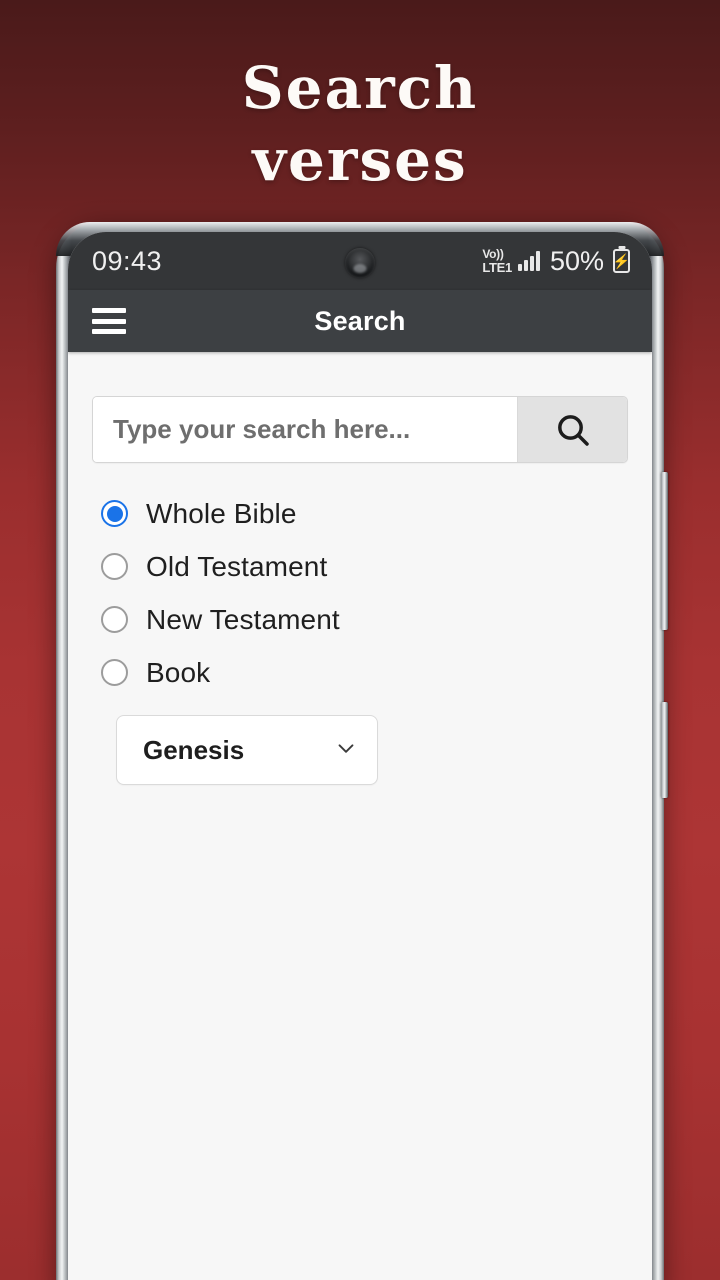 This screenshot has width=720, height=1280. I want to click on battery-charging-icon: ⚡, so click(621, 261).